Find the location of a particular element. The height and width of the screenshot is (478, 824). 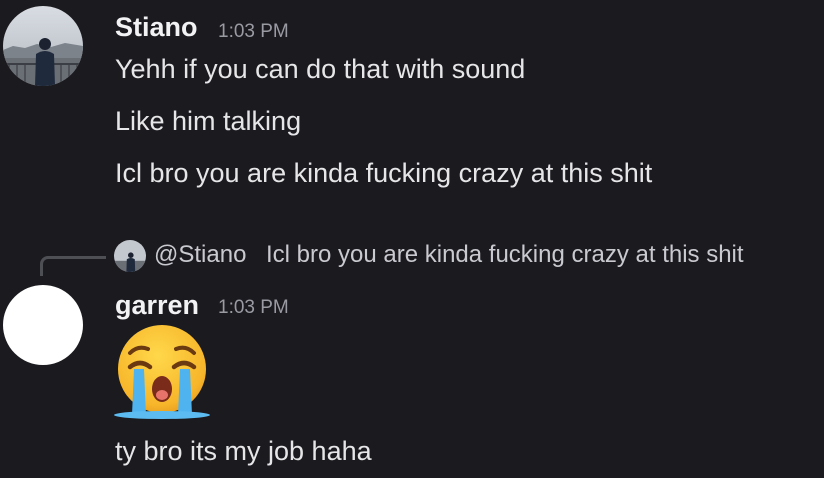

reply-mention: @Stiano is located at coordinates (200, 255).